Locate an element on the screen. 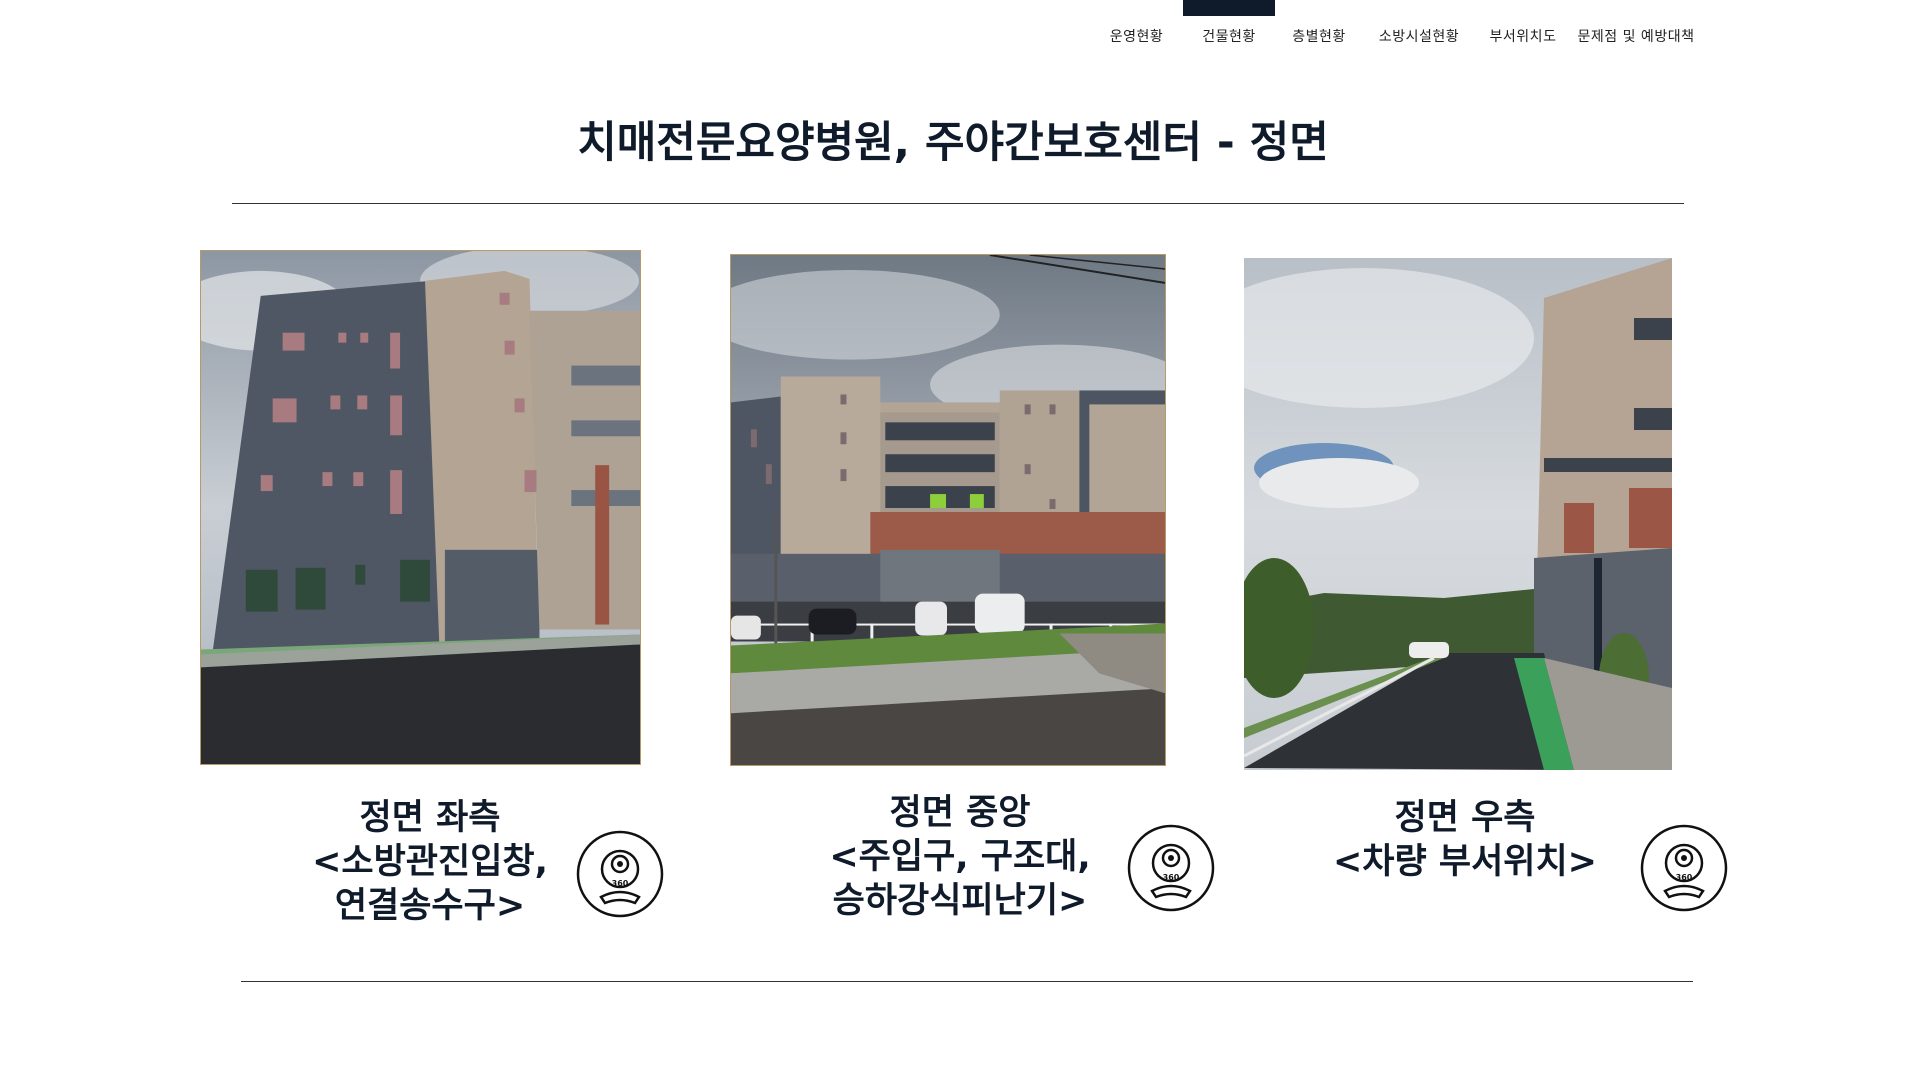  nav-item-floor-status: 층별현황 is located at coordinates (1319, 30).